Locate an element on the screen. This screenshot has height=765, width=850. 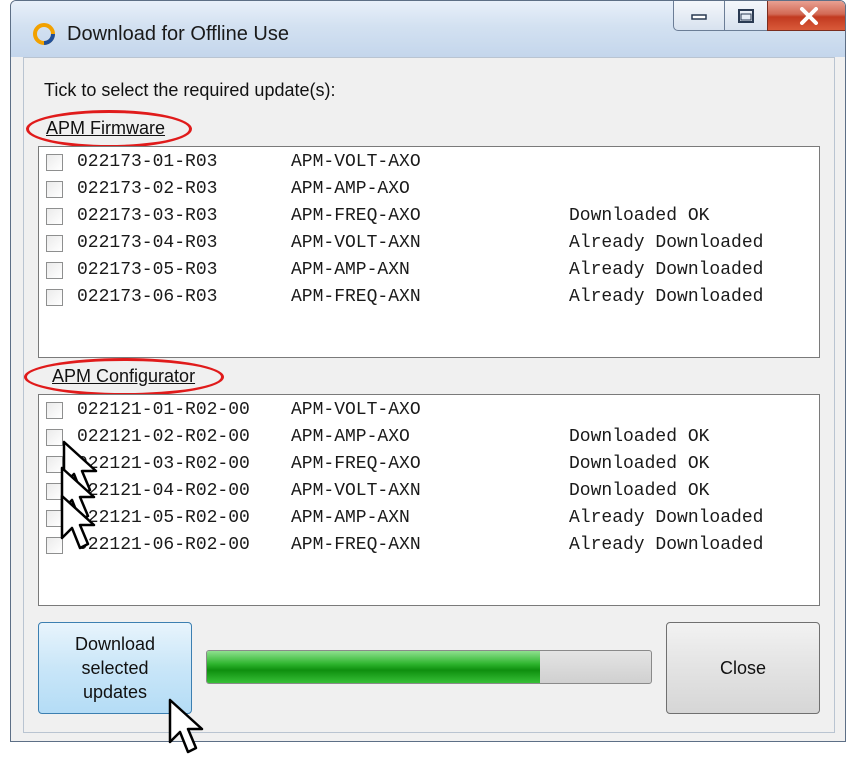
download-progress-bar is located at coordinates (429, 667).